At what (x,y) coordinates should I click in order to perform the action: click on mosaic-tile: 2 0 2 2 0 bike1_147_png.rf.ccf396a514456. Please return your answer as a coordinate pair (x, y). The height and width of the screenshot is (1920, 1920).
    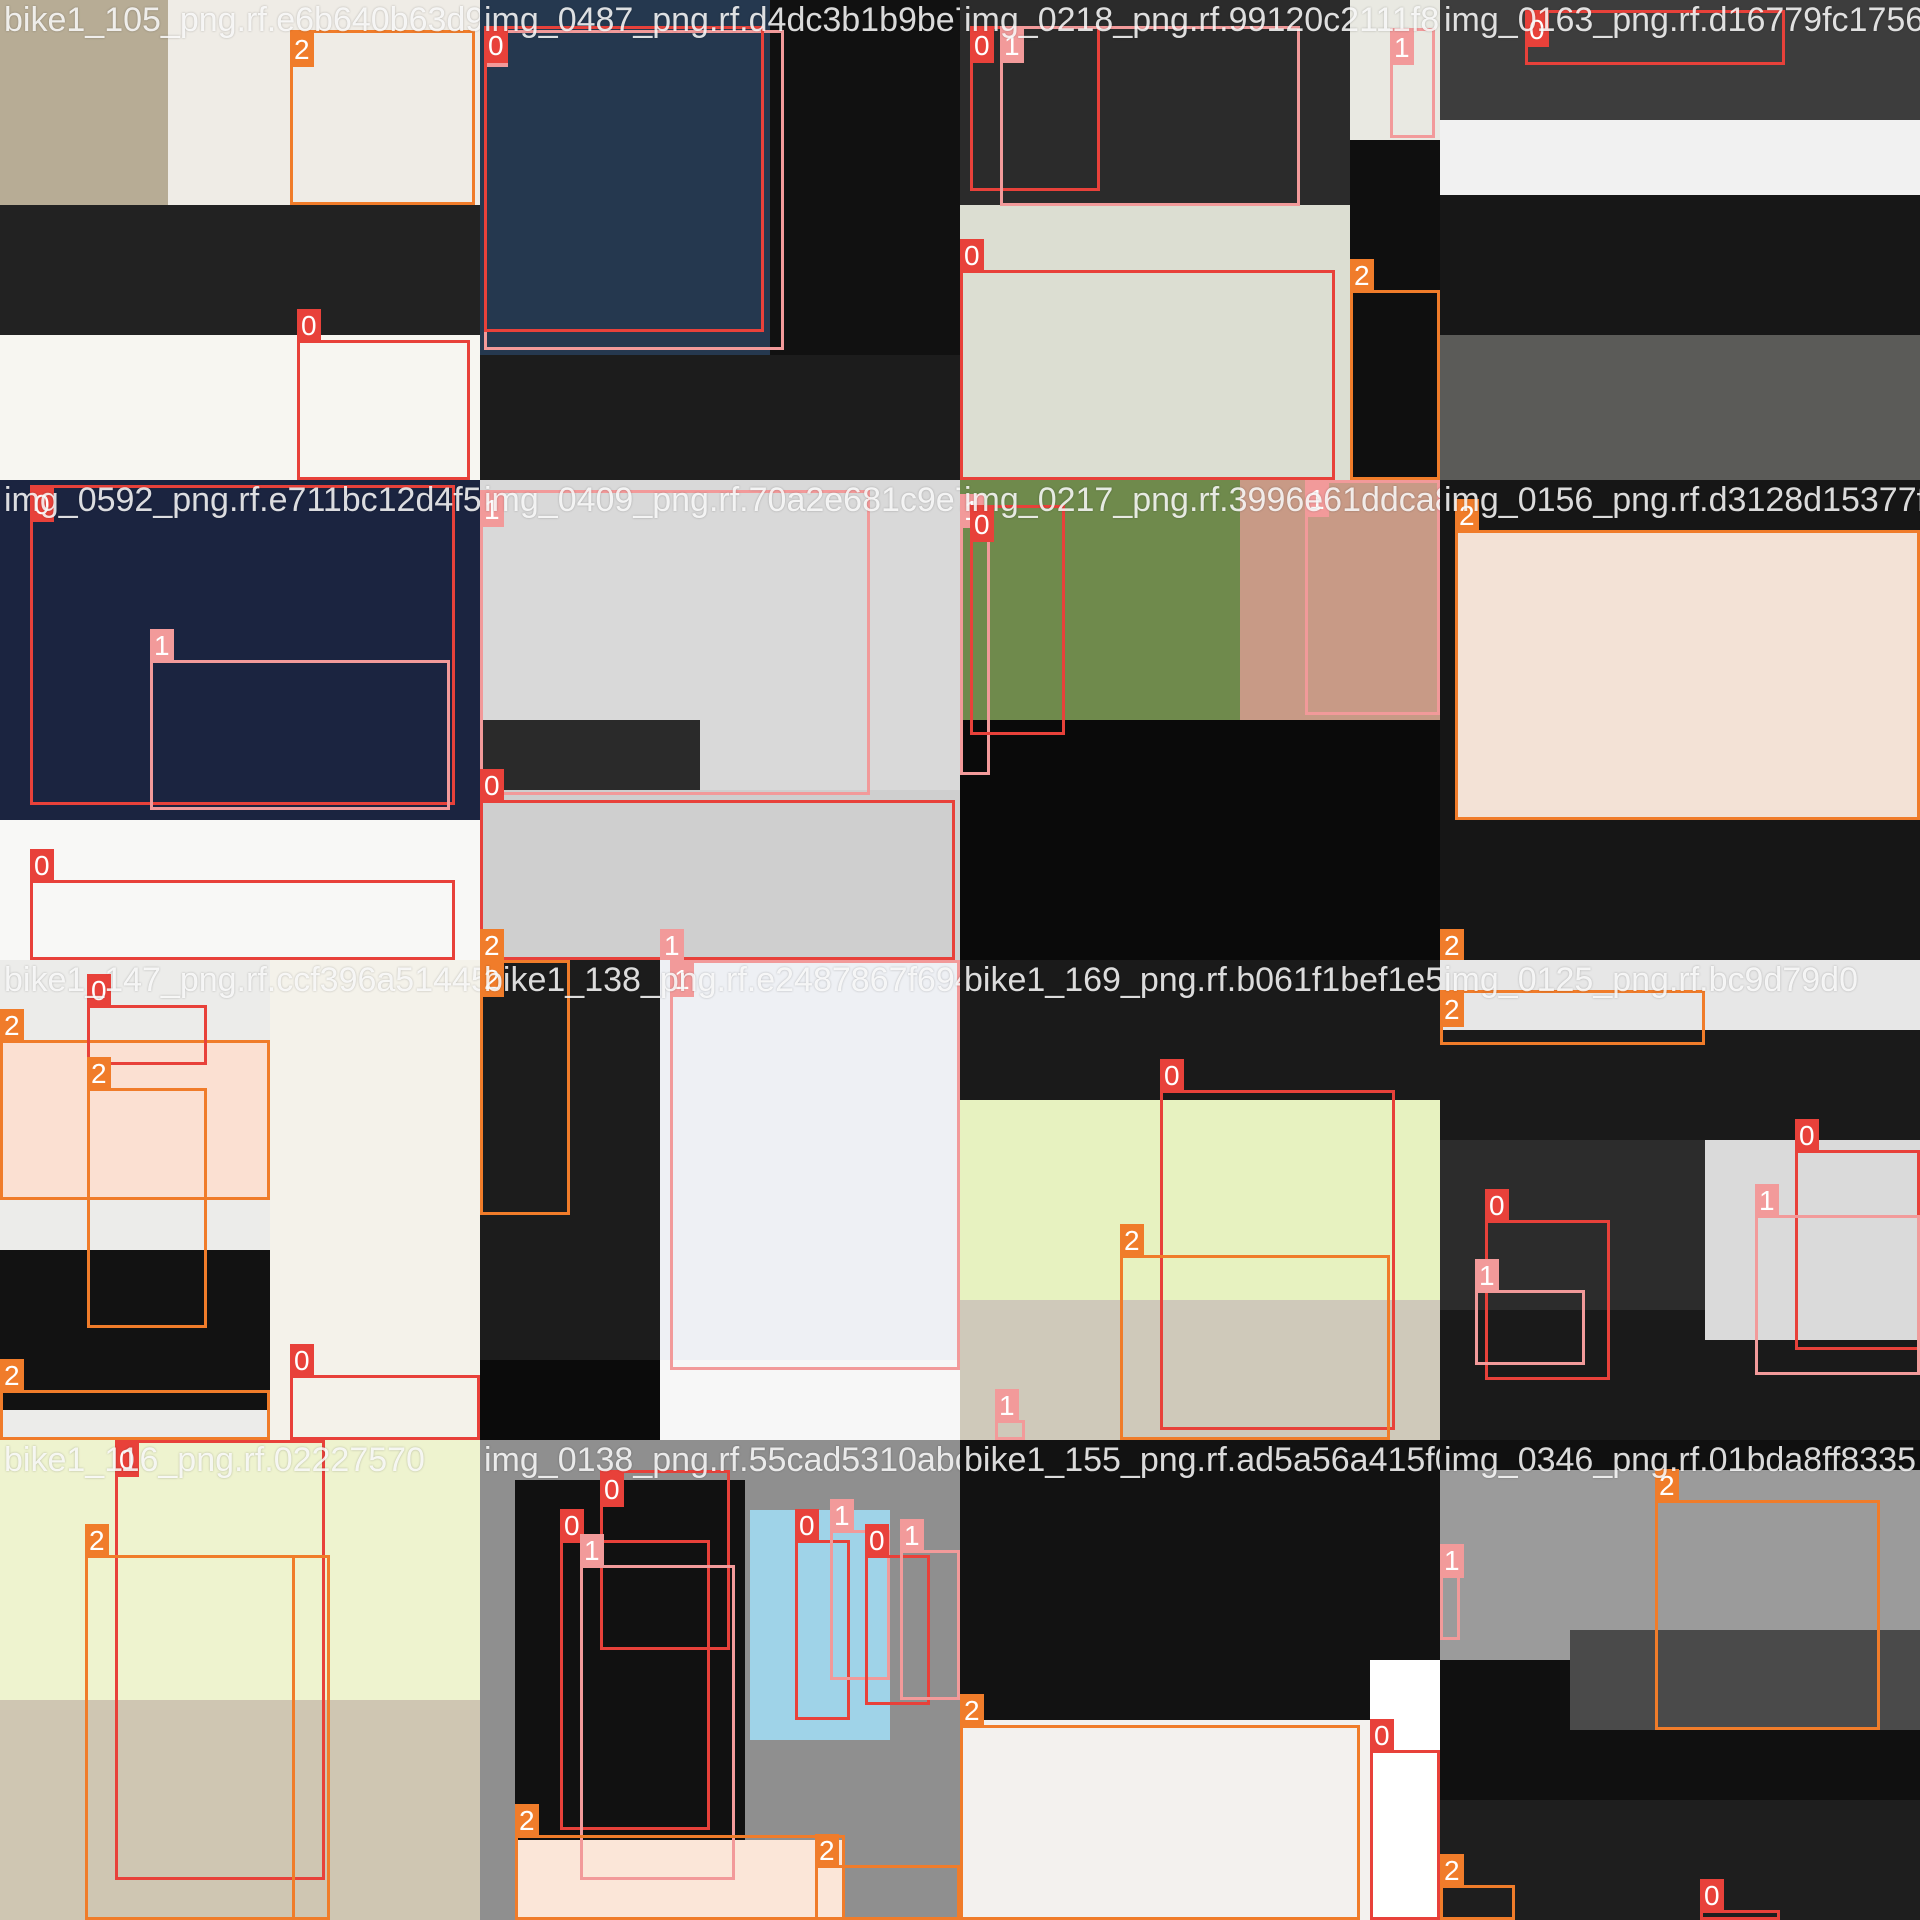
    Looking at the image, I should click on (240, 1200).